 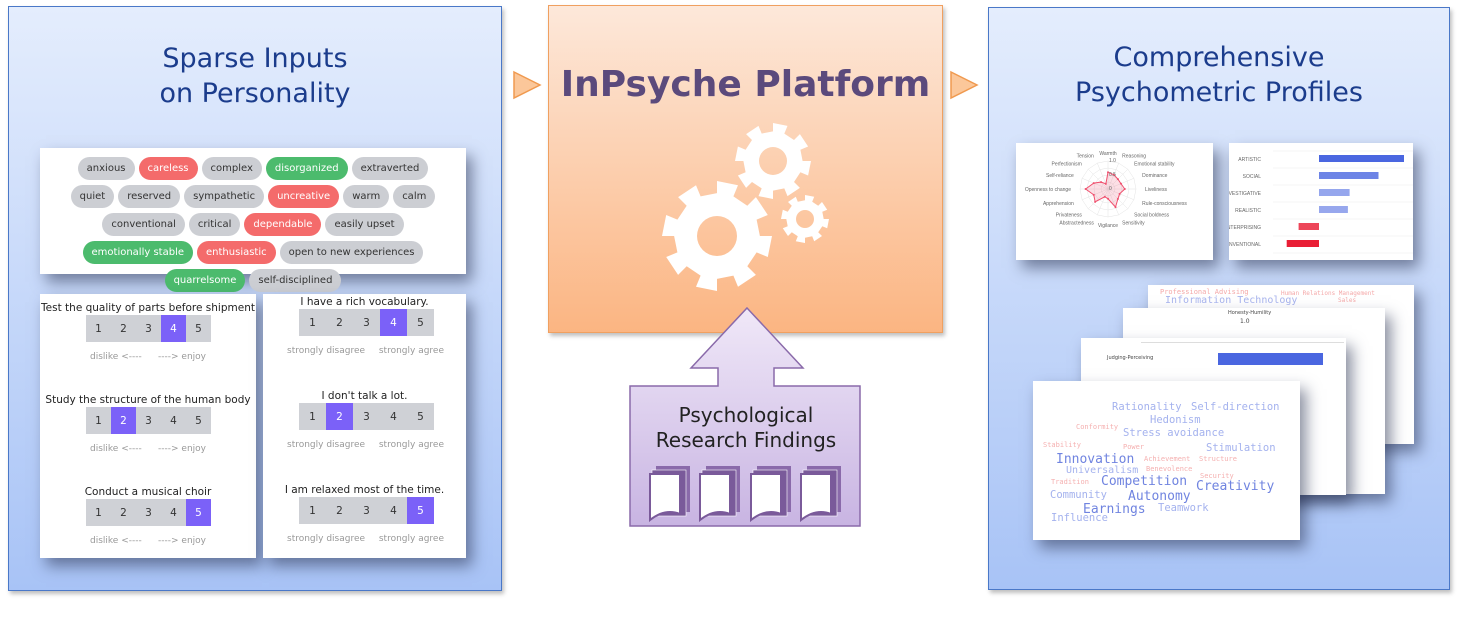 I want to click on tag-chip: complex, so click(x=231, y=168).